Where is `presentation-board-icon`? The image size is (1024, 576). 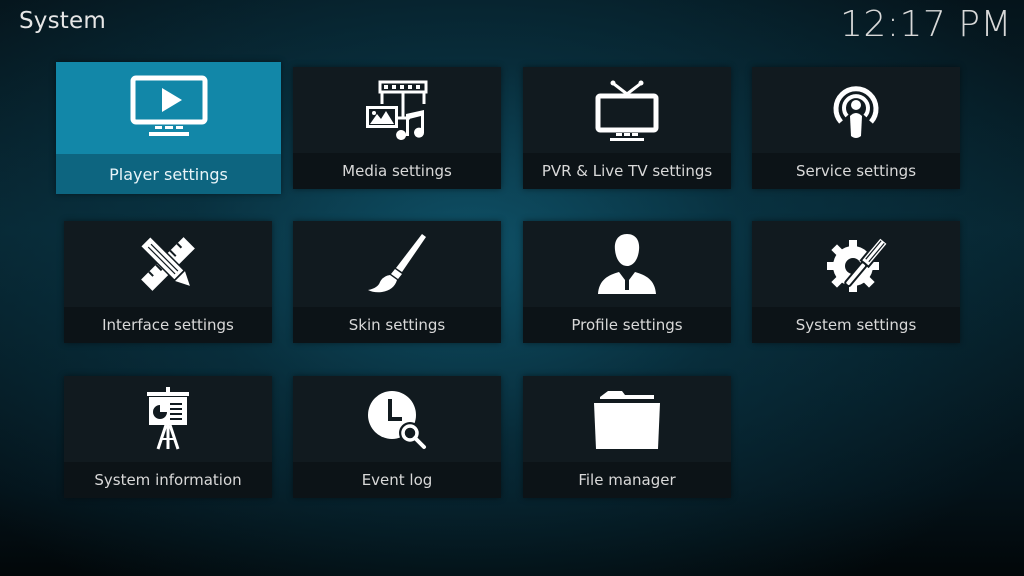
presentation-board-icon is located at coordinates (168, 418).